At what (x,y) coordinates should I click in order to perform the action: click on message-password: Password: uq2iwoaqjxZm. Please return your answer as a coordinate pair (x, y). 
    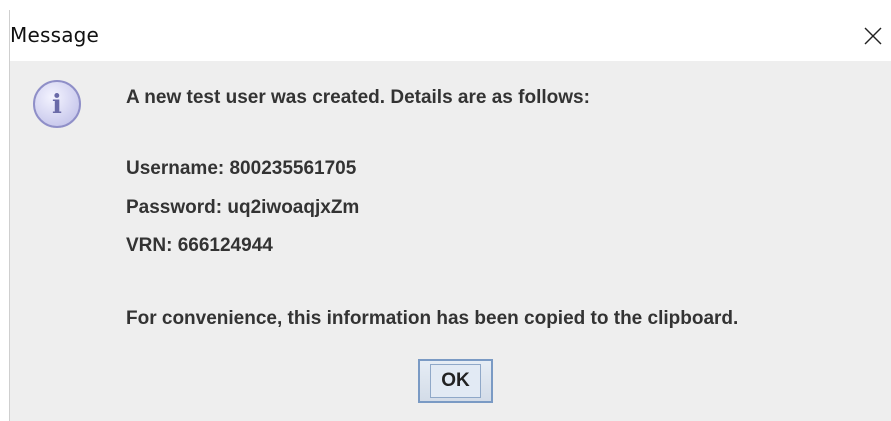
    Looking at the image, I should click on (243, 207).